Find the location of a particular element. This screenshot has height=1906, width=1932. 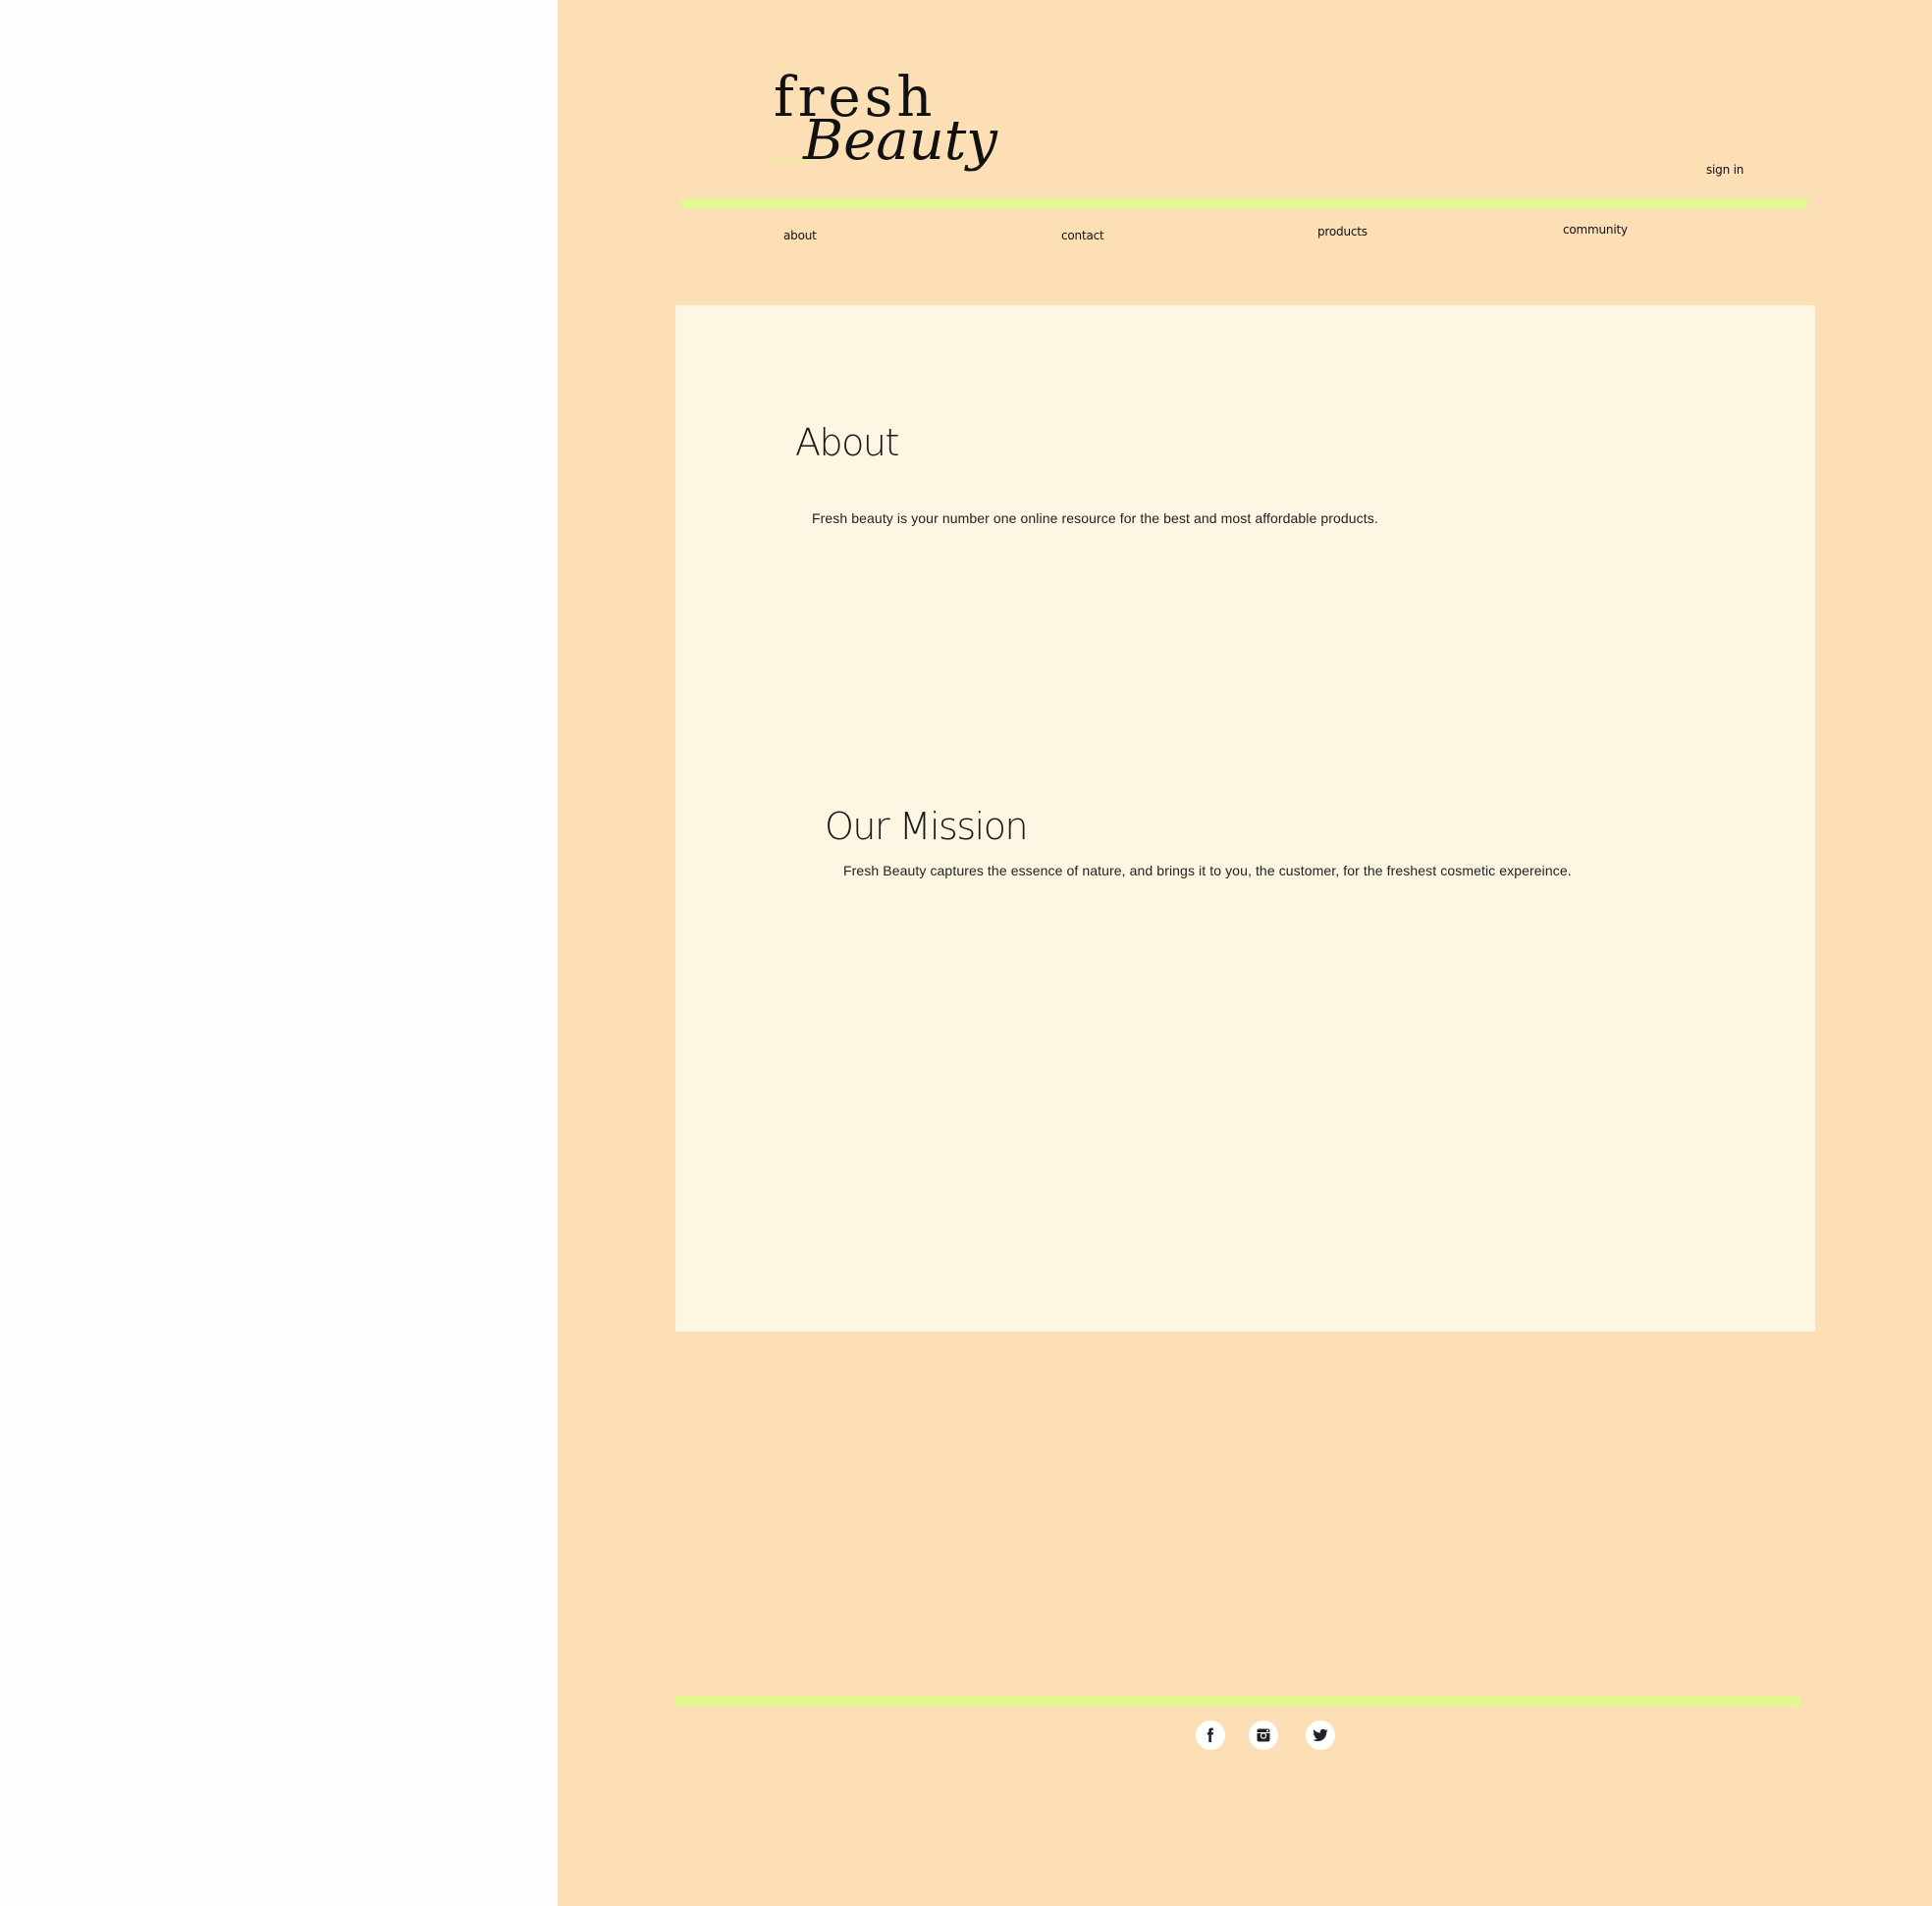

twitter-button is located at coordinates (1320, 1736).